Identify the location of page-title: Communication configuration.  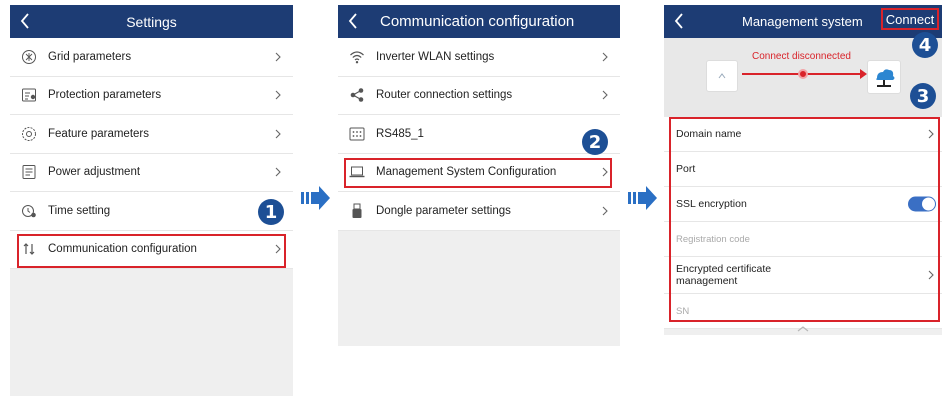
(477, 21).